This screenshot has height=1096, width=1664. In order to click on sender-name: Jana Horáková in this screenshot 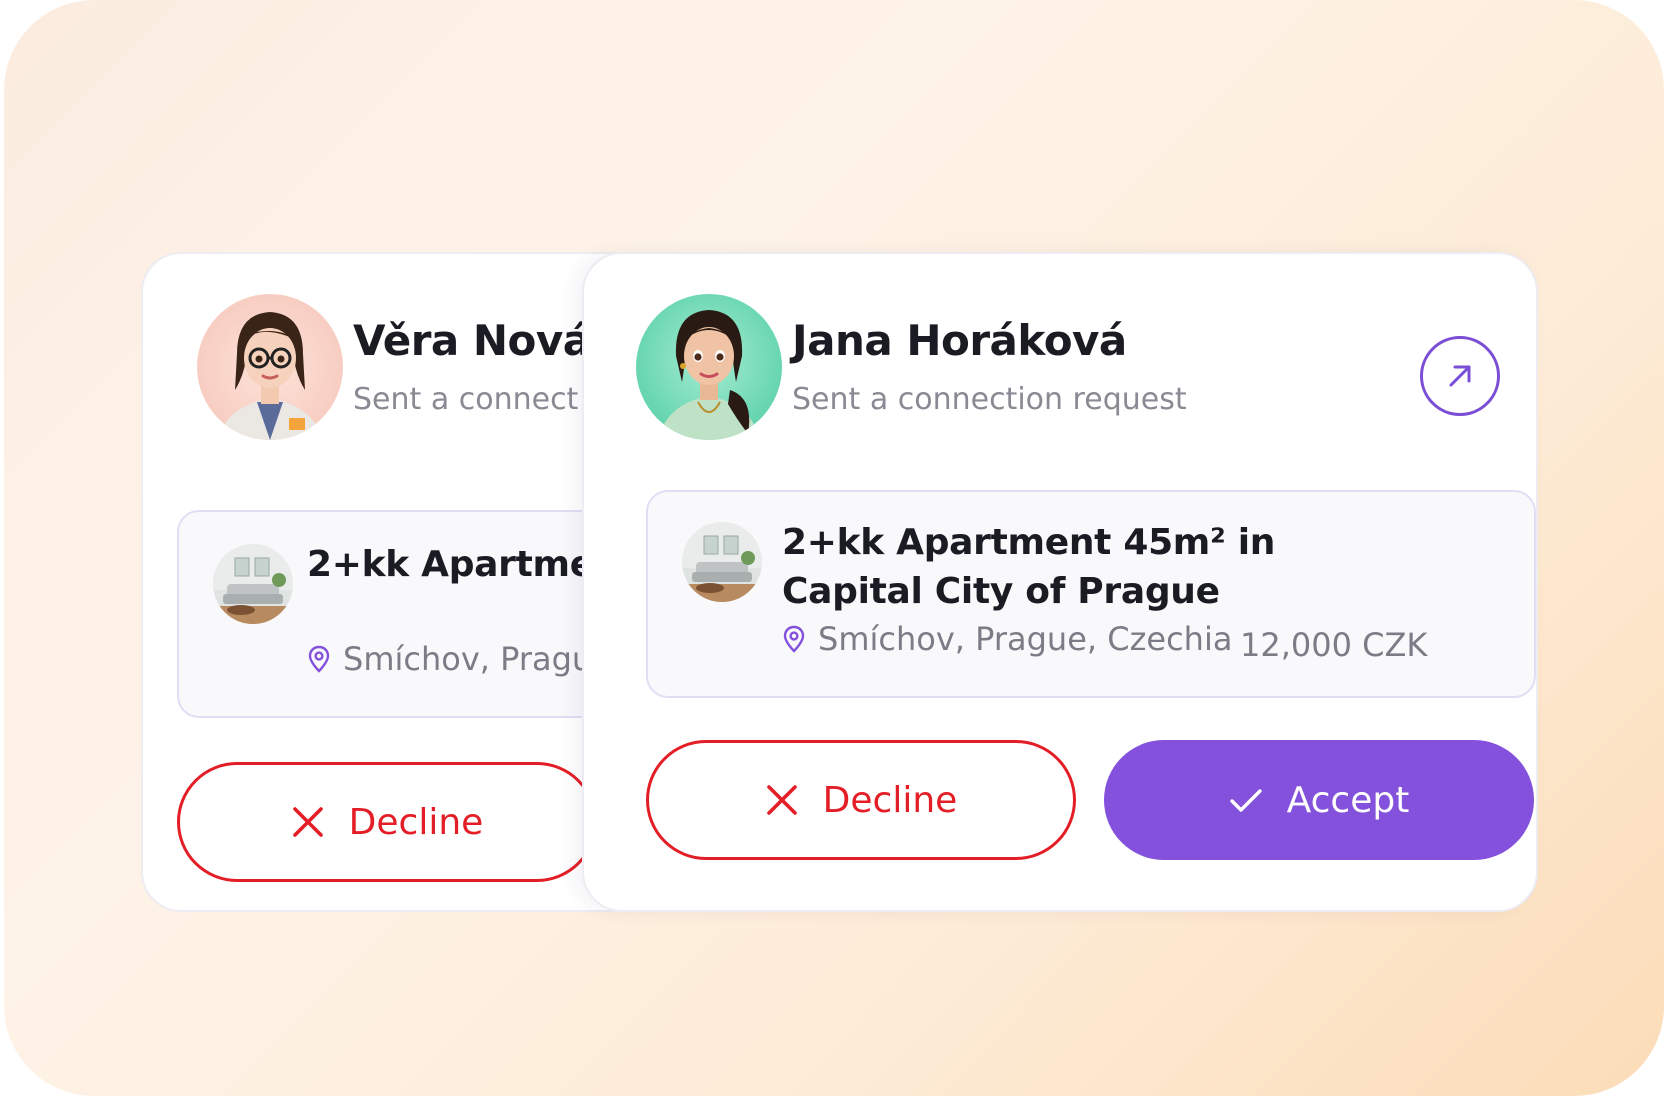, I will do `click(959, 340)`.